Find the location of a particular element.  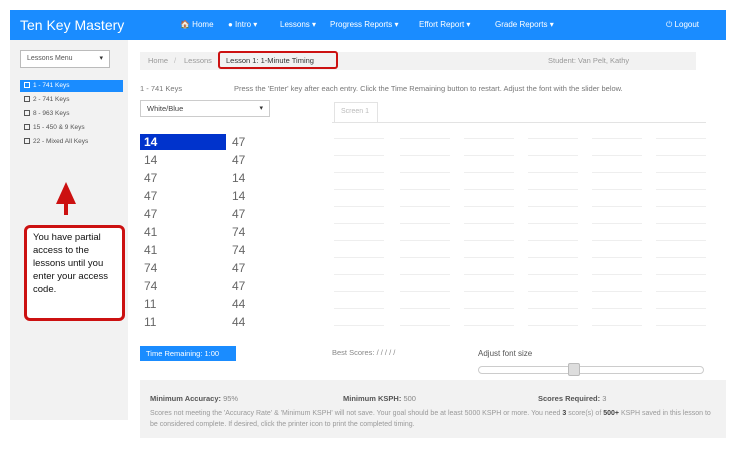

arrow-shaft is located at coordinates (66, 208).